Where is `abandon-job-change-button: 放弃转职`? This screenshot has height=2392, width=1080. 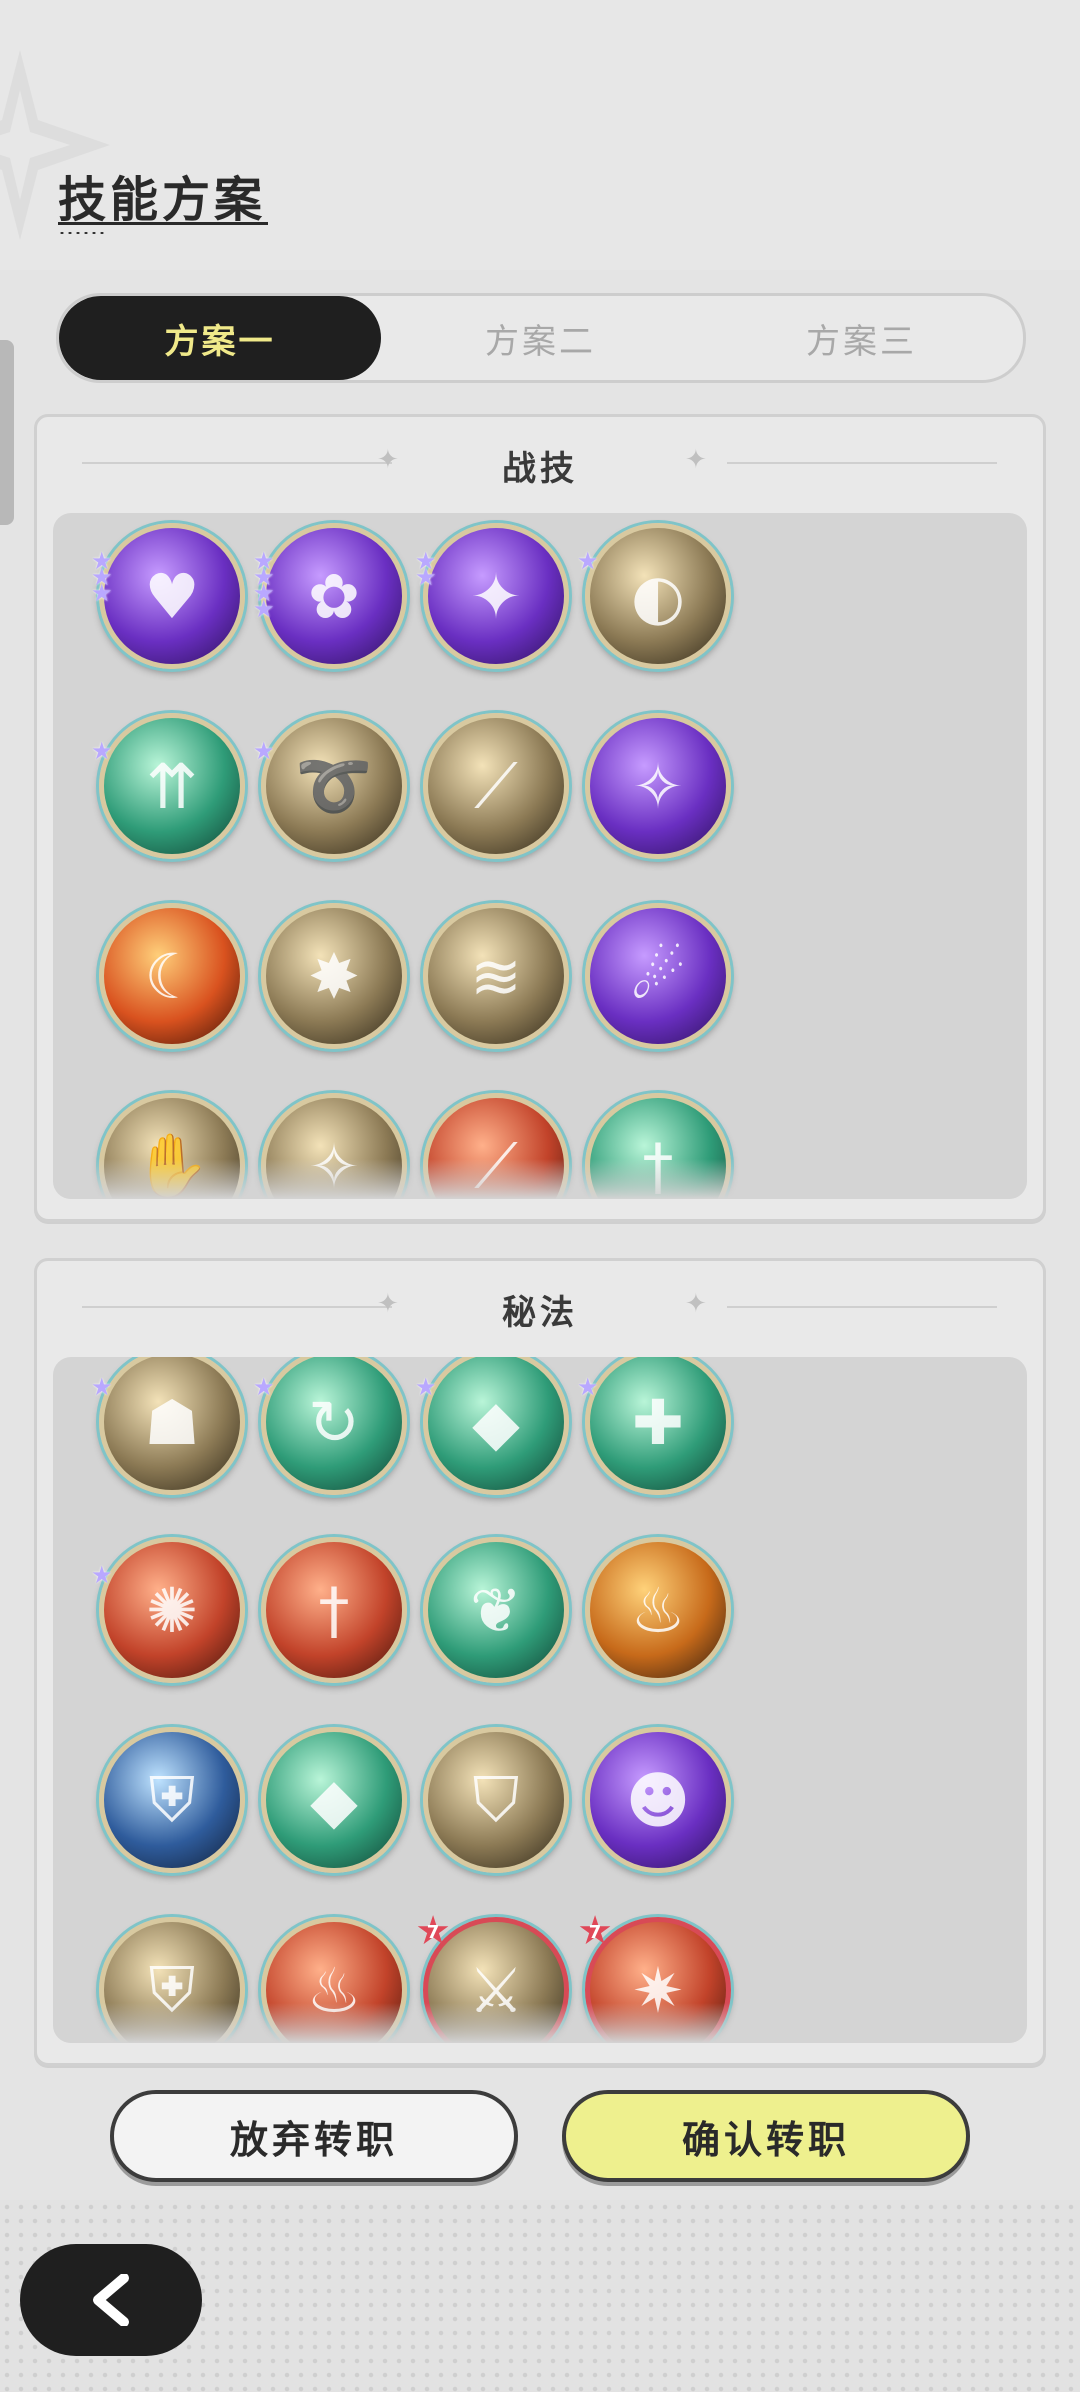
abandon-job-change-button: 放弃转职 is located at coordinates (314, 2136).